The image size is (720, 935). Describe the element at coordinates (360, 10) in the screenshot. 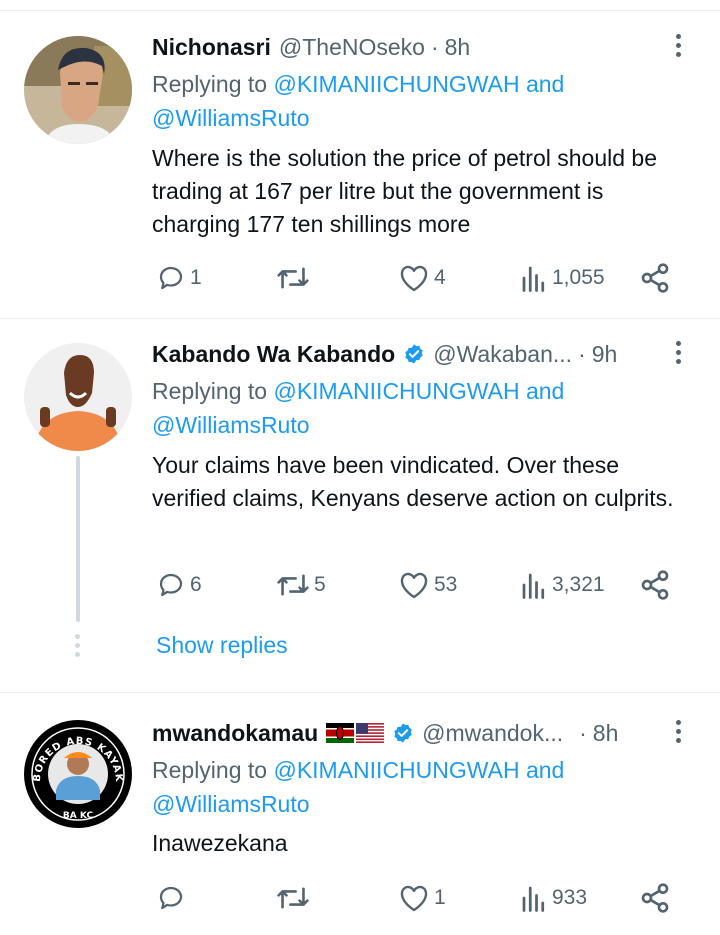

I see `top-divider` at that location.